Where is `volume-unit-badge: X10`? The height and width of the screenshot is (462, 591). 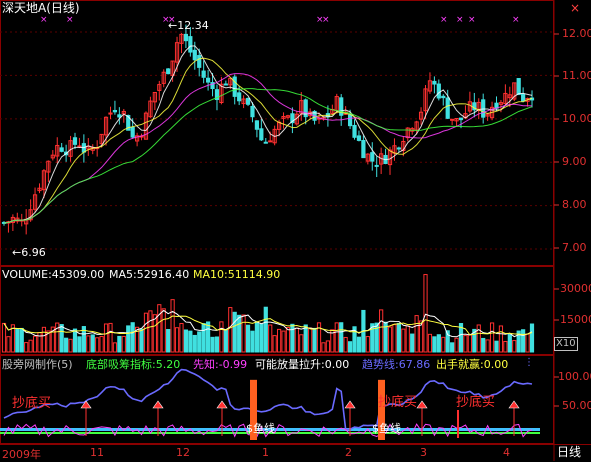
volume-unit-badge: X10 is located at coordinates (566, 344).